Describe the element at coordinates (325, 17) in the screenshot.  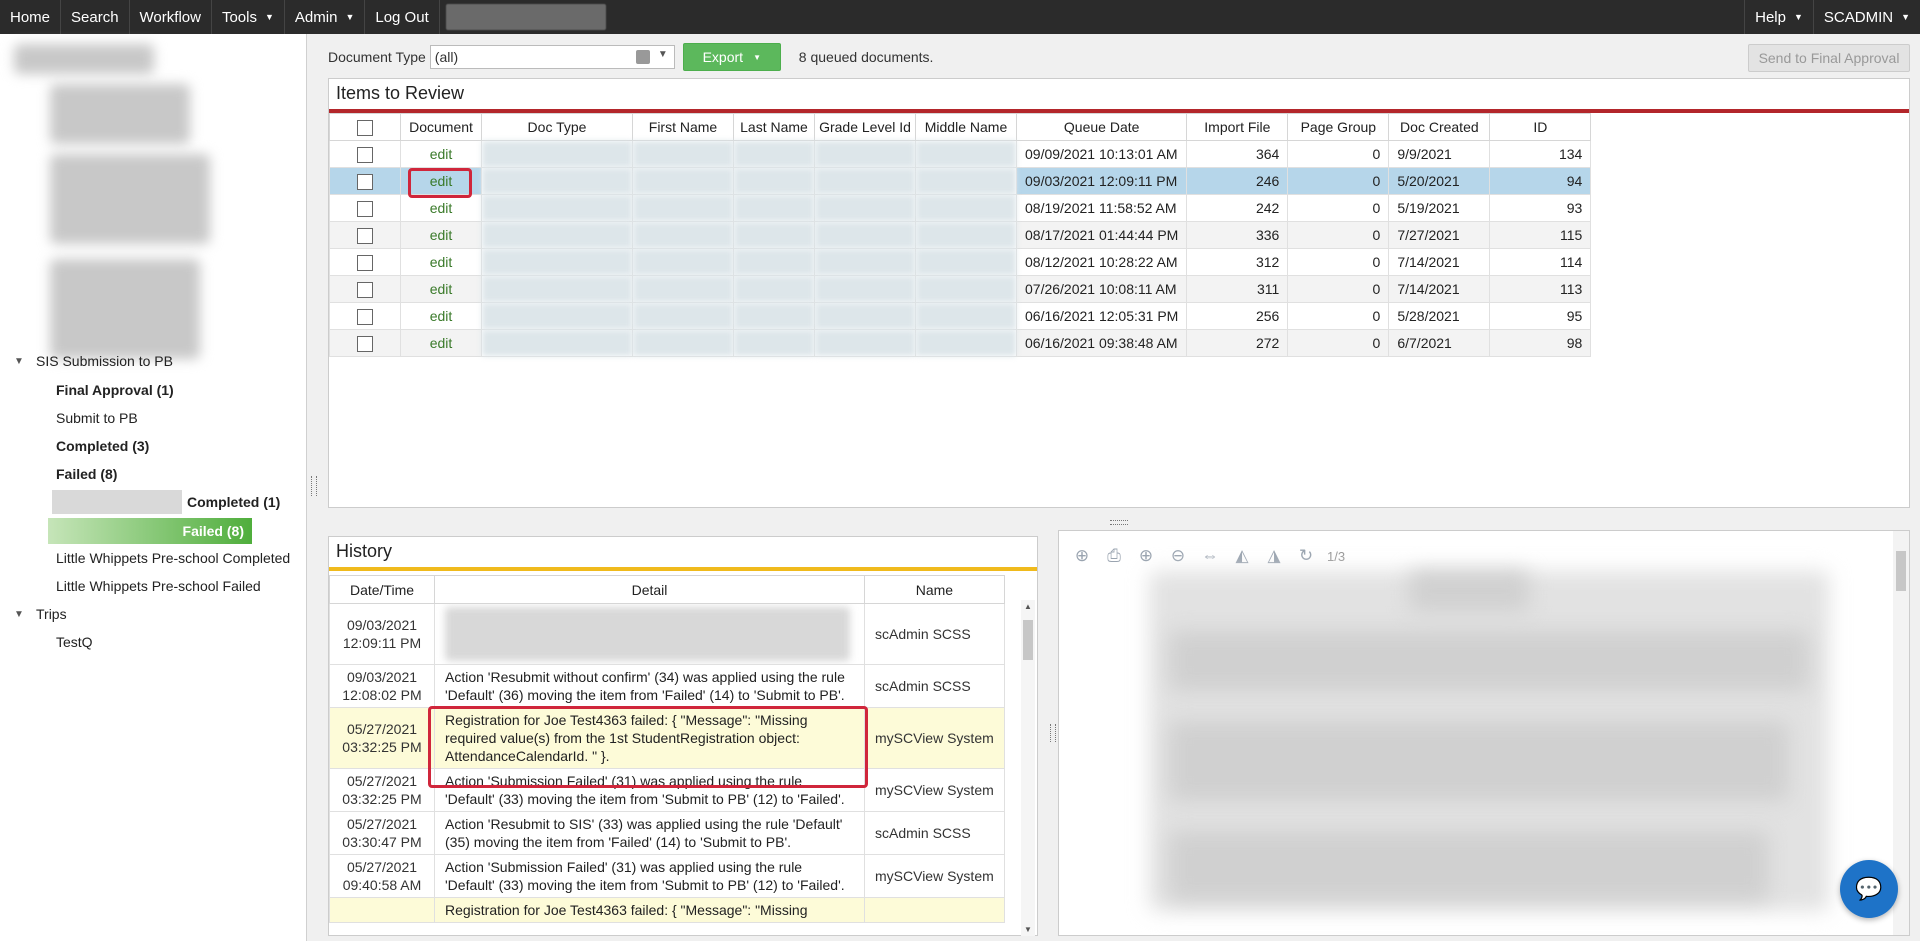
I see `nav-admin: Admin ▼` at that location.